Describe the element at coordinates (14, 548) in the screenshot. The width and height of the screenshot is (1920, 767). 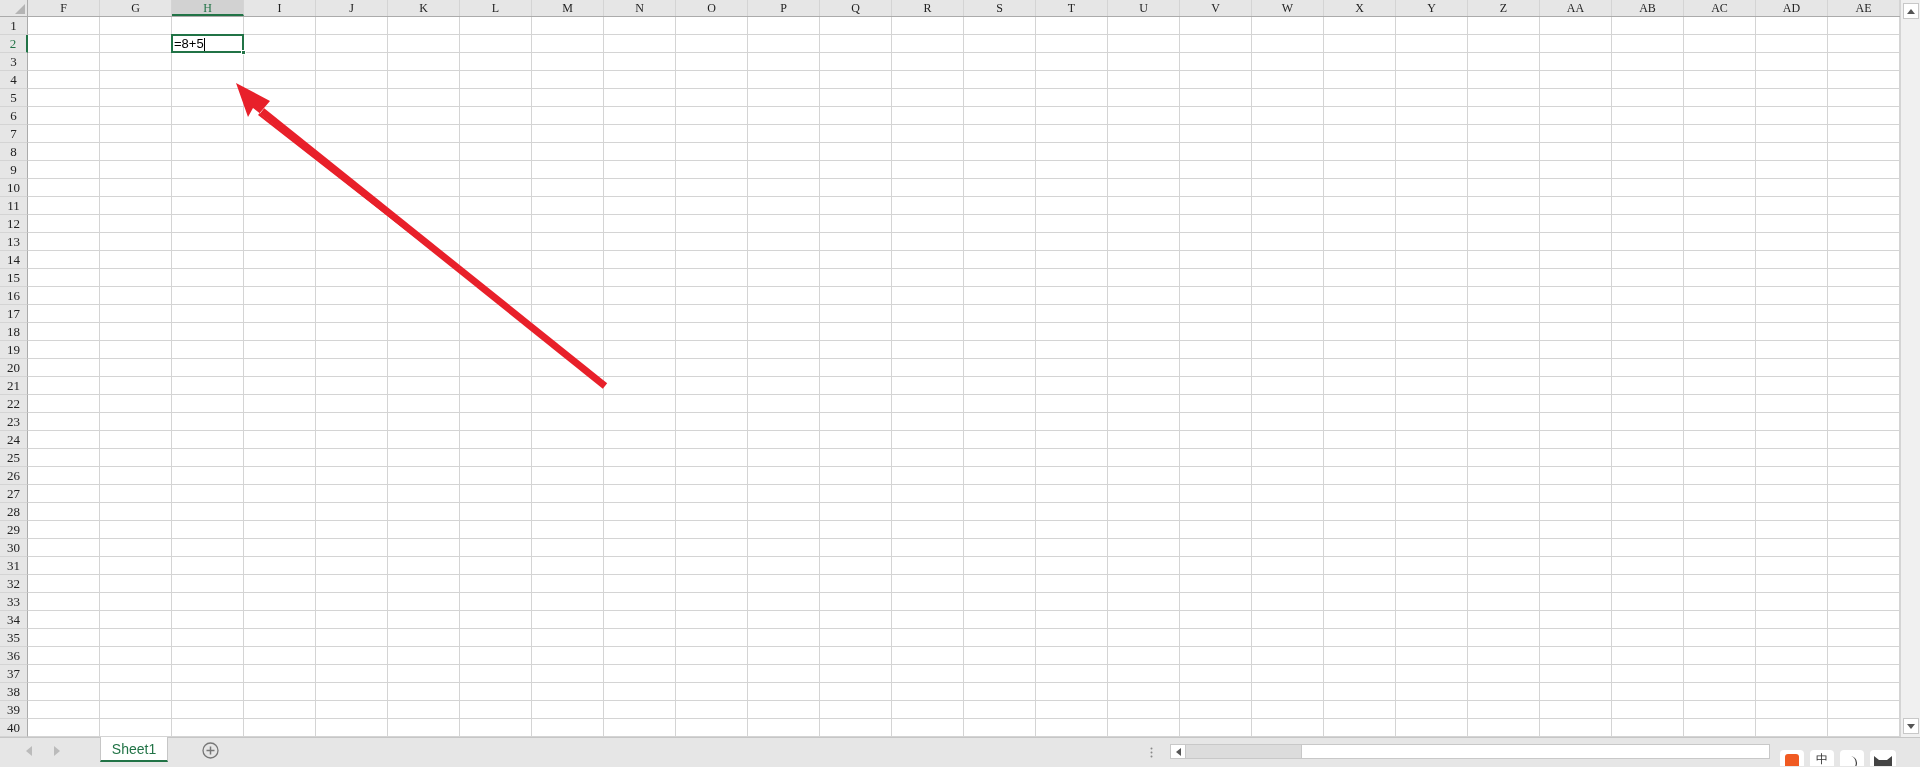
I see `row-header: 30` at that location.